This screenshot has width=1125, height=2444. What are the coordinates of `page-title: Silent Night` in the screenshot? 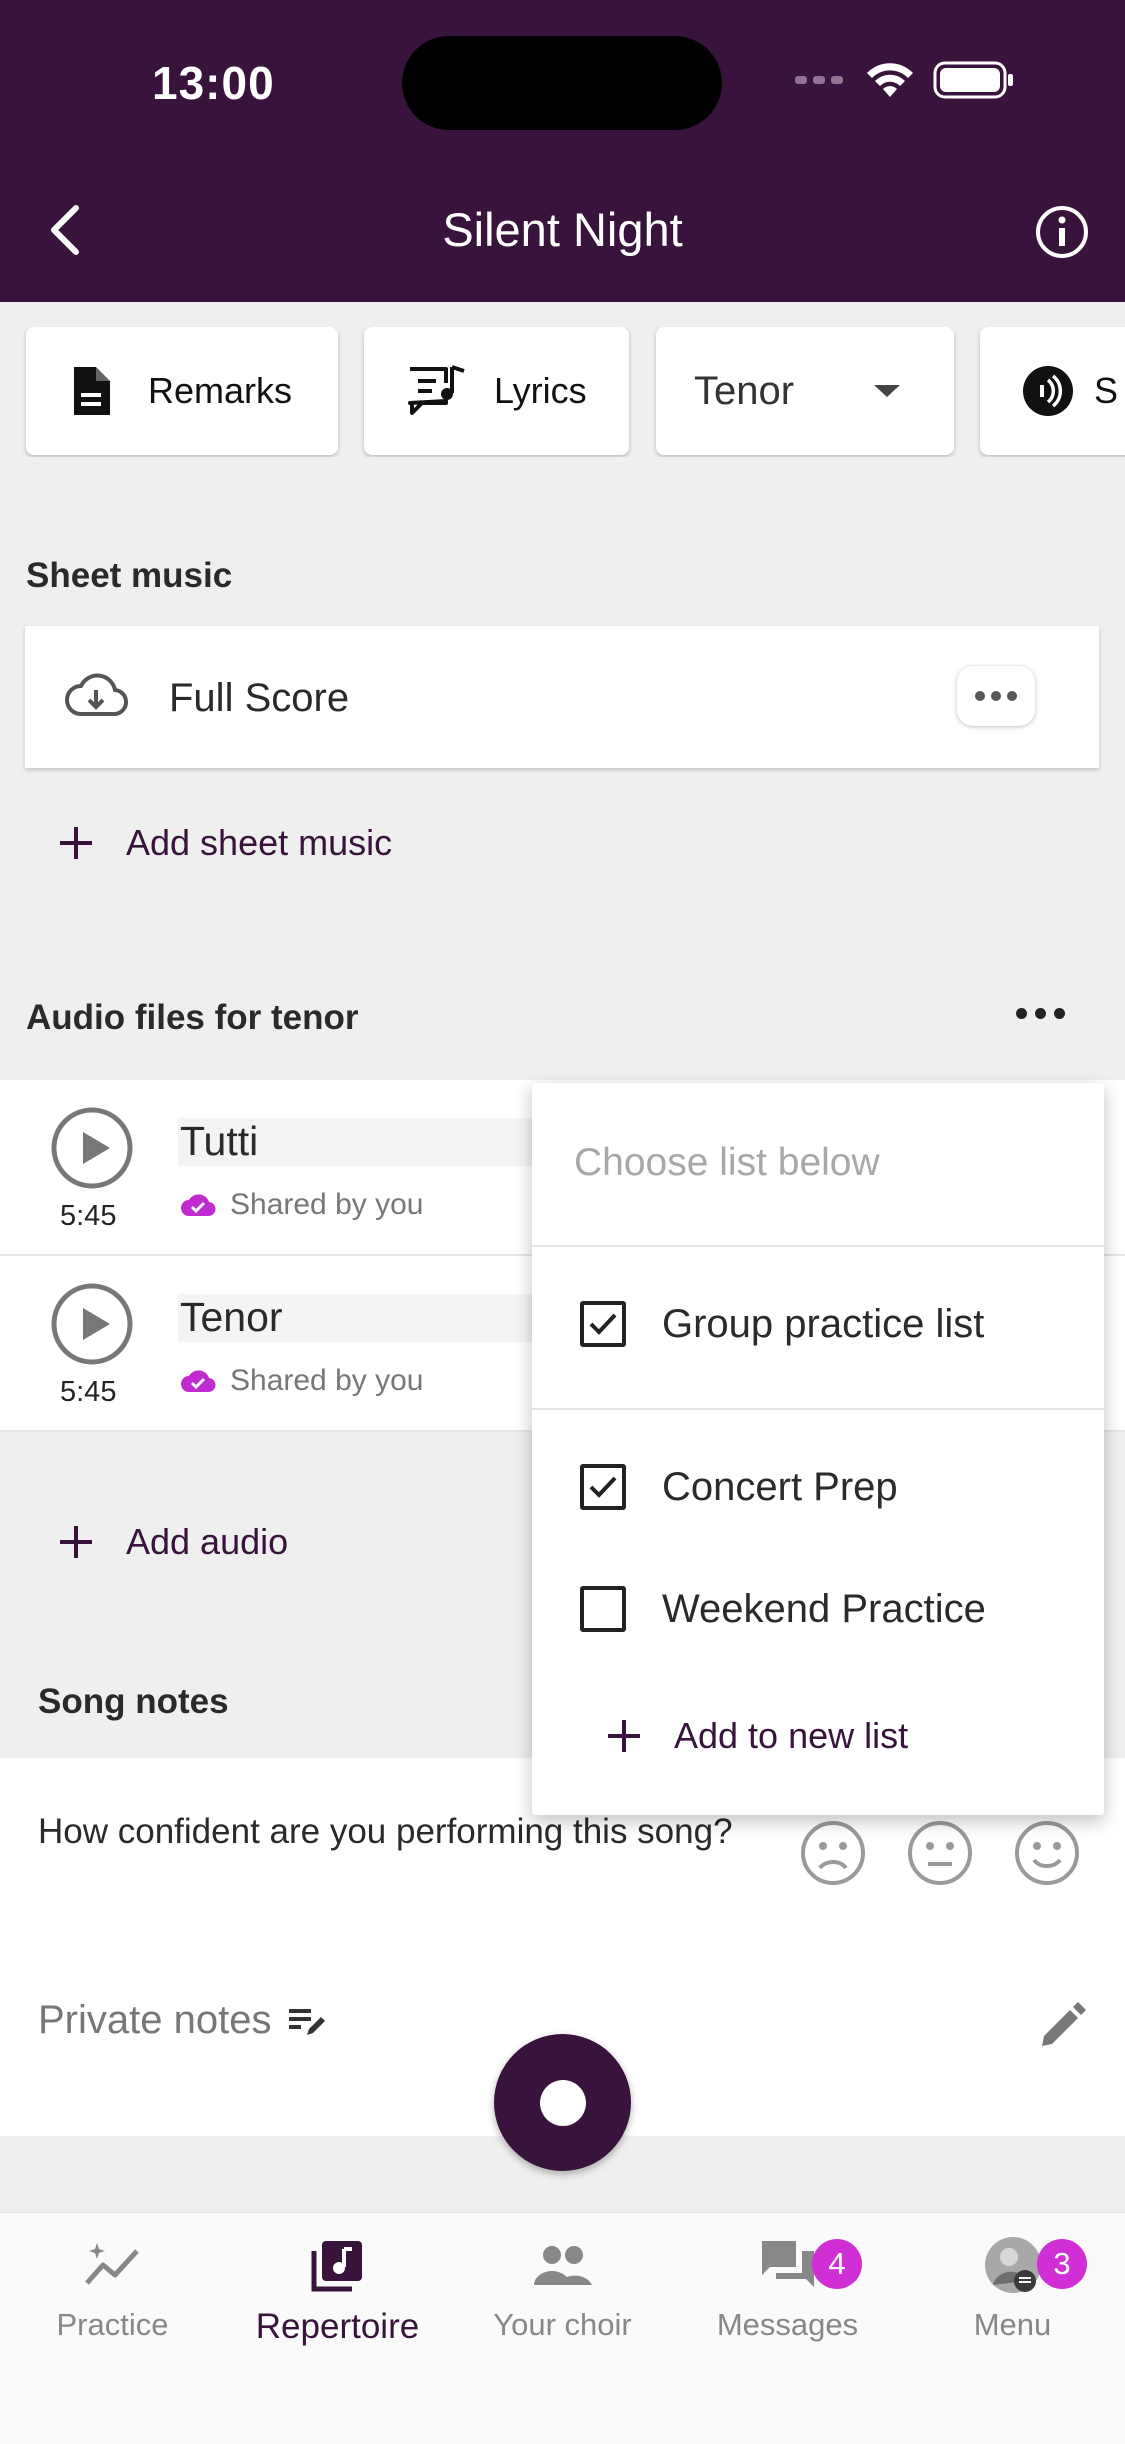 It's located at (562, 229).